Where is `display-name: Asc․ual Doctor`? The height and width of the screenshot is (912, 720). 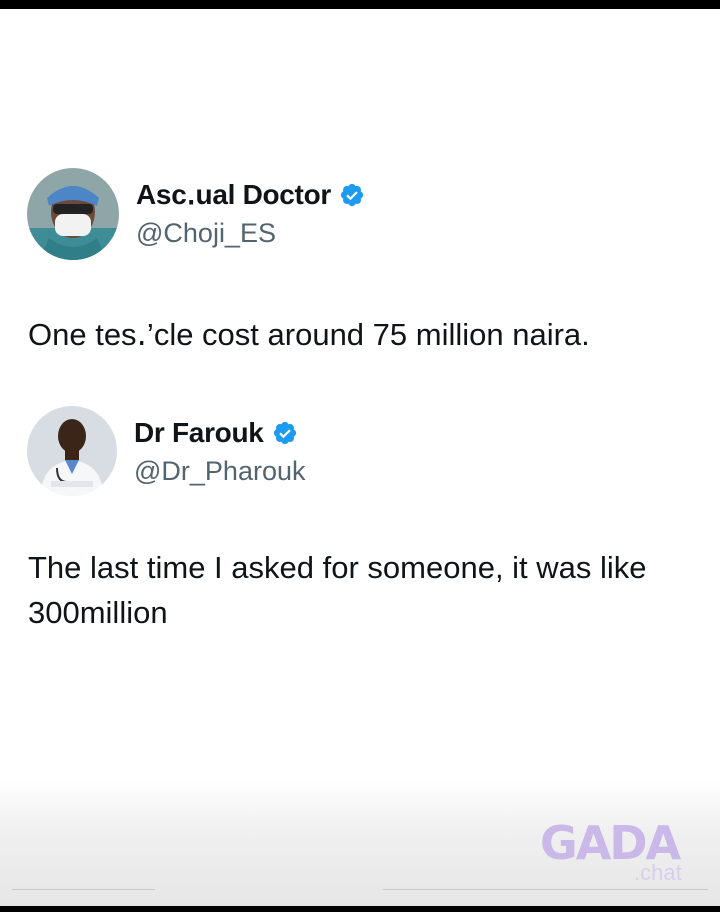
display-name: Asc․ual Doctor is located at coordinates (233, 194).